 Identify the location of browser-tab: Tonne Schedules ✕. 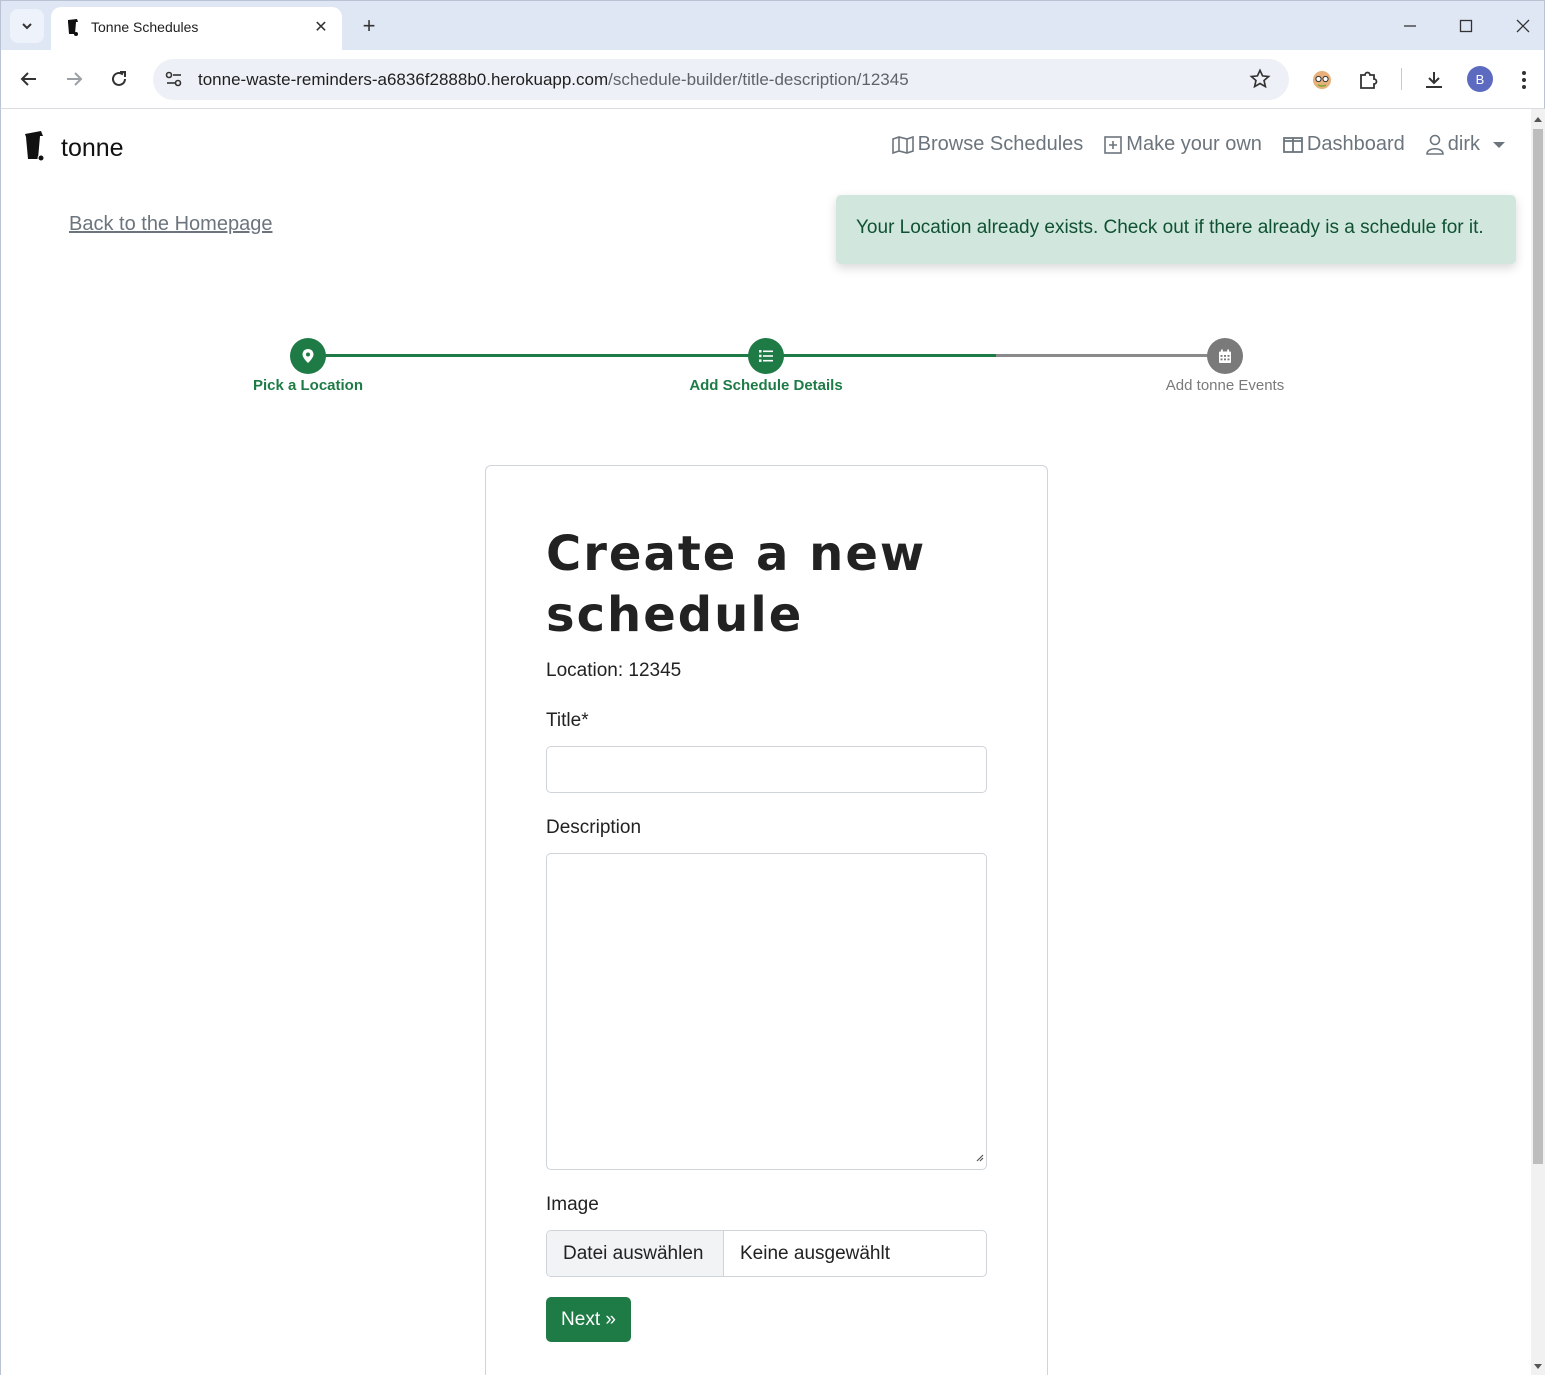
(196, 29).